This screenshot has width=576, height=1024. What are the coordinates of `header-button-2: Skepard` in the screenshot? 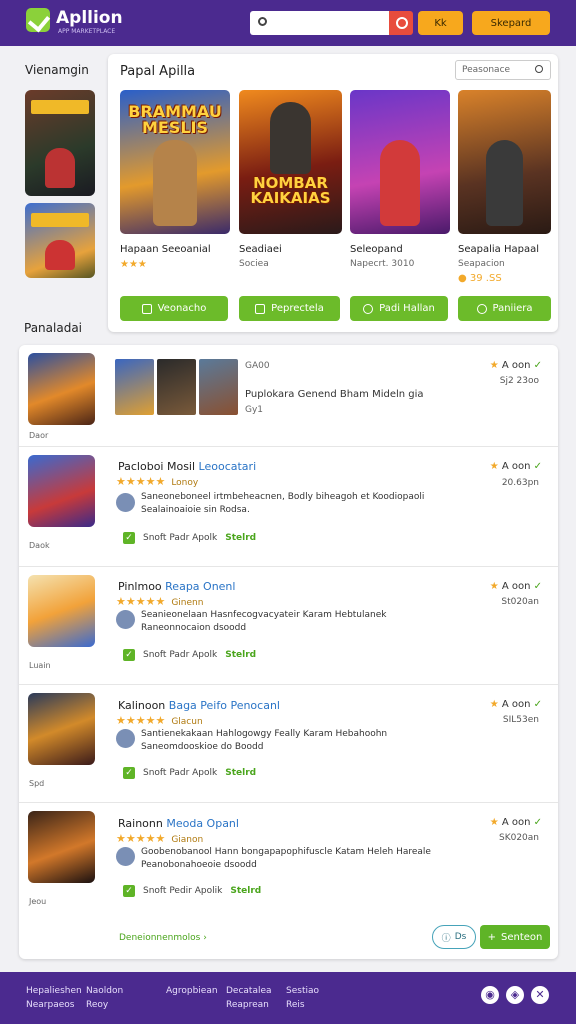 It's located at (511, 23).